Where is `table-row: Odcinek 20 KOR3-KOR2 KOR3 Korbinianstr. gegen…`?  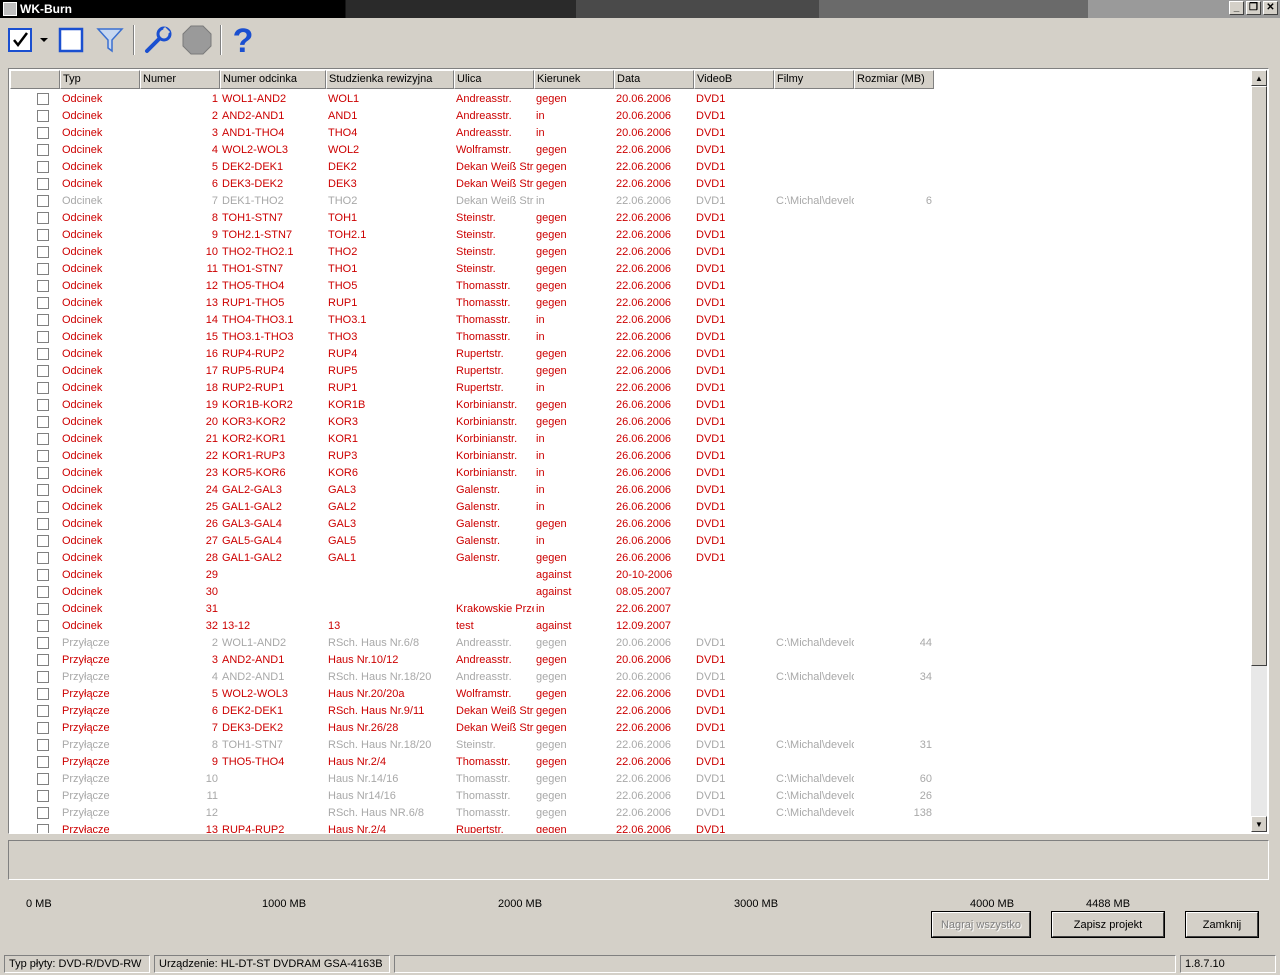 table-row: Odcinek 20 KOR3-KOR2 KOR3 Korbinianstr. gegen… is located at coordinates (630, 421).